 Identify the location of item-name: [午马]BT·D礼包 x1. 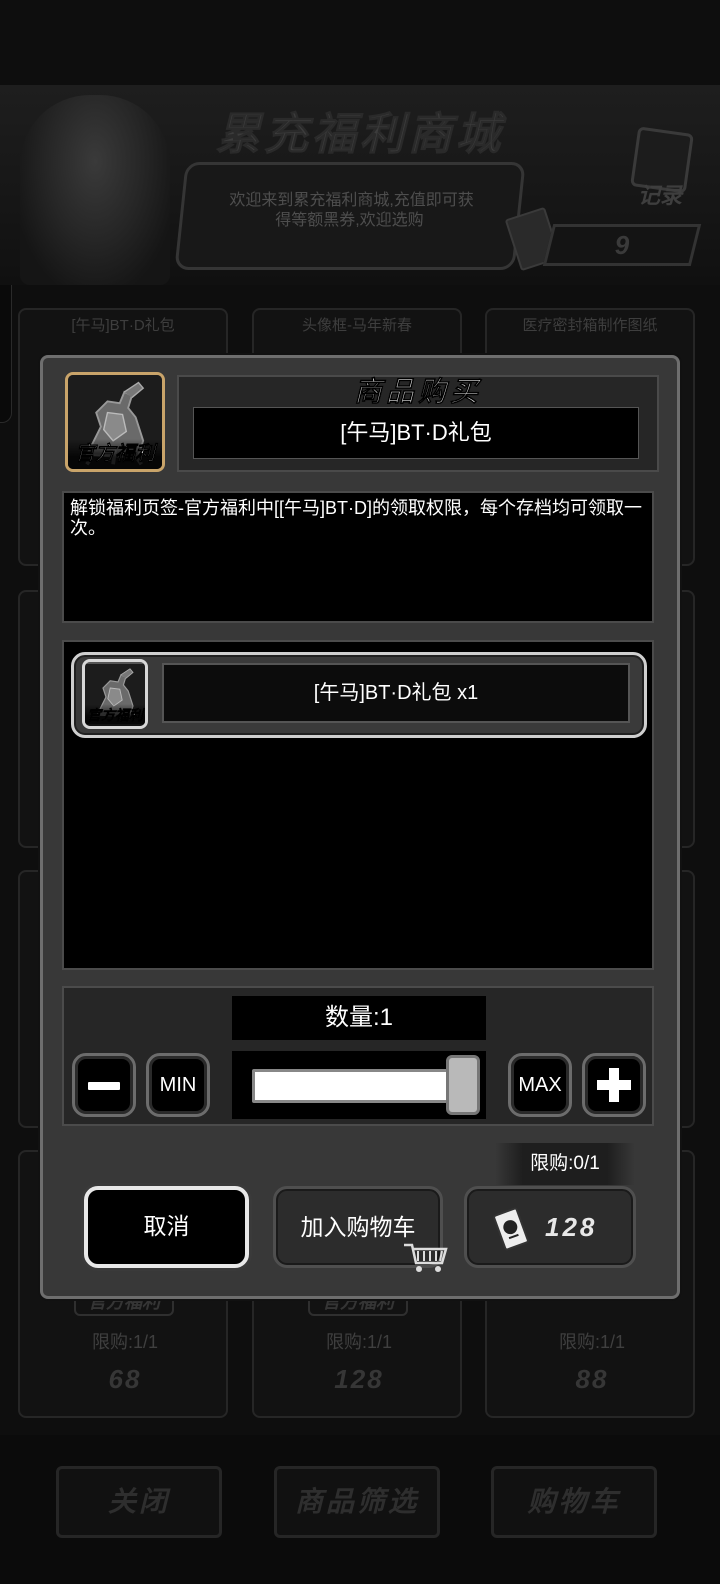
(396, 693).